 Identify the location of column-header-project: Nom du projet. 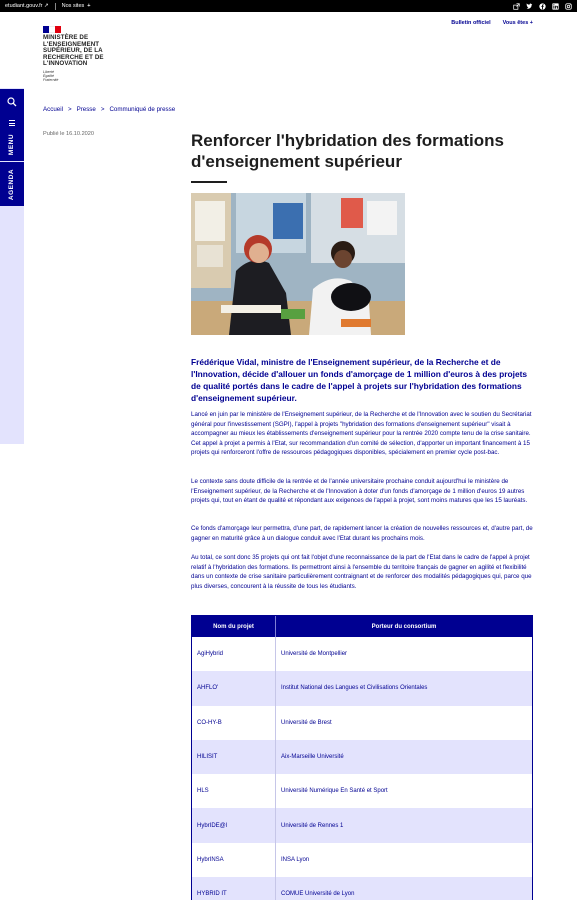
(234, 626).